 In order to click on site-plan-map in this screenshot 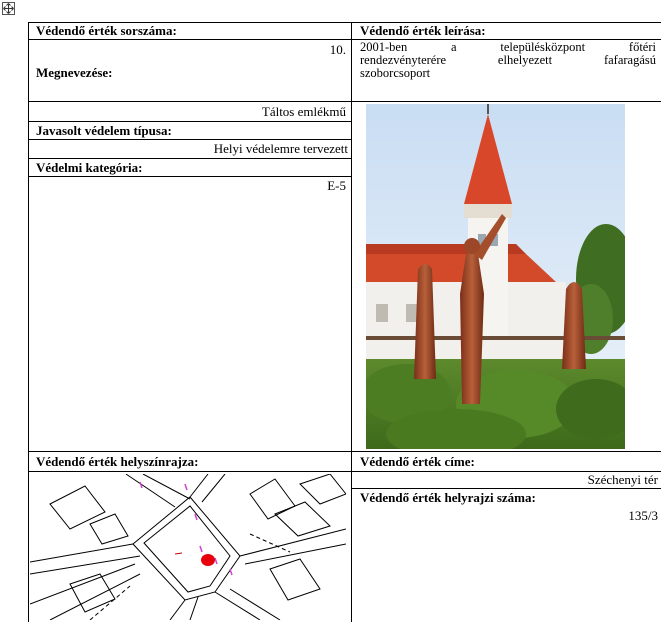, I will do `click(188, 547)`.